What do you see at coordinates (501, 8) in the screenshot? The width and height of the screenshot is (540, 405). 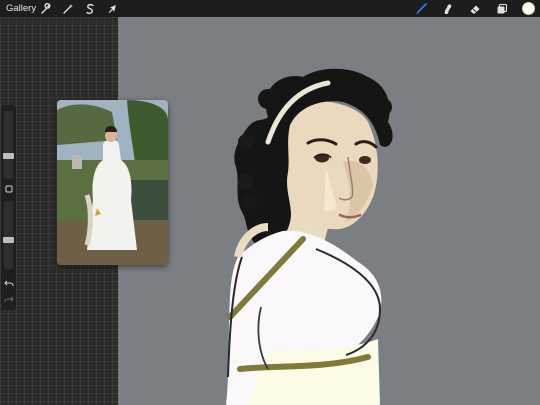 I see `layers-icon` at bounding box center [501, 8].